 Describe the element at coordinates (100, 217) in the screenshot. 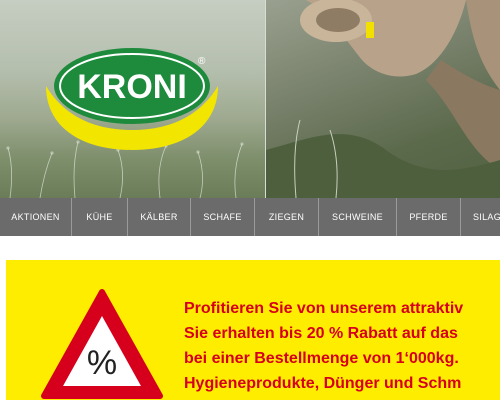

I see `nav-item-kuehe: KÜHE` at that location.